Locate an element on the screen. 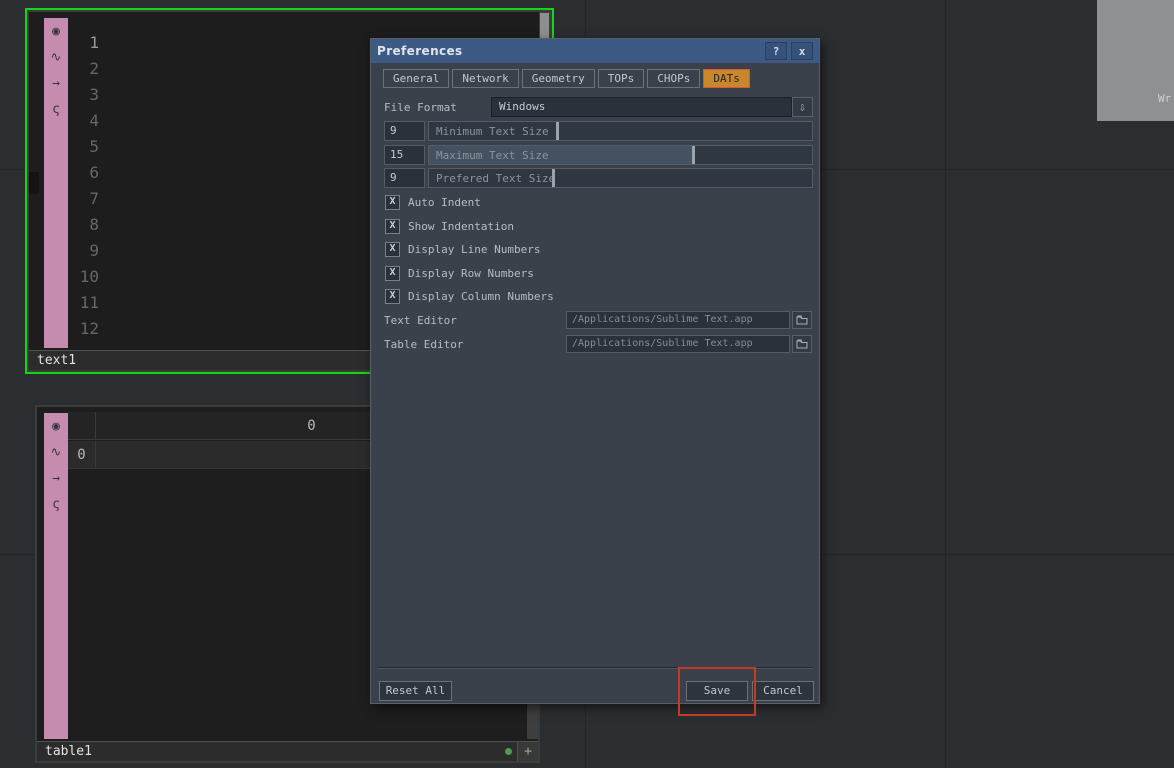 This screenshot has width=1174, height=768. checkbox-label: Display Line Numbers is located at coordinates (474, 249).